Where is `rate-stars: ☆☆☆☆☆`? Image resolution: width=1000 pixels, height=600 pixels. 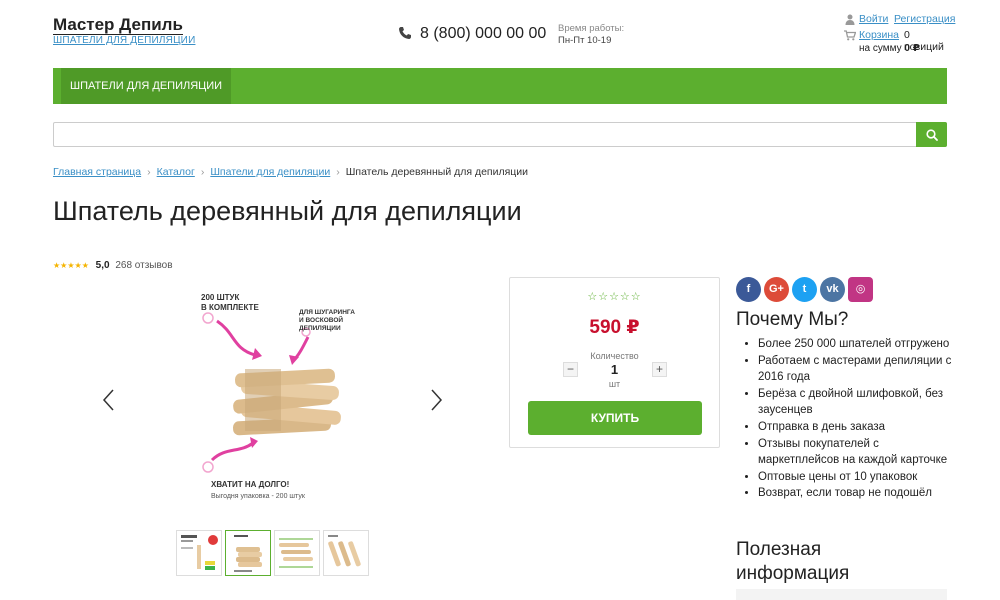 rate-stars: ☆☆☆☆☆ is located at coordinates (614, 296).